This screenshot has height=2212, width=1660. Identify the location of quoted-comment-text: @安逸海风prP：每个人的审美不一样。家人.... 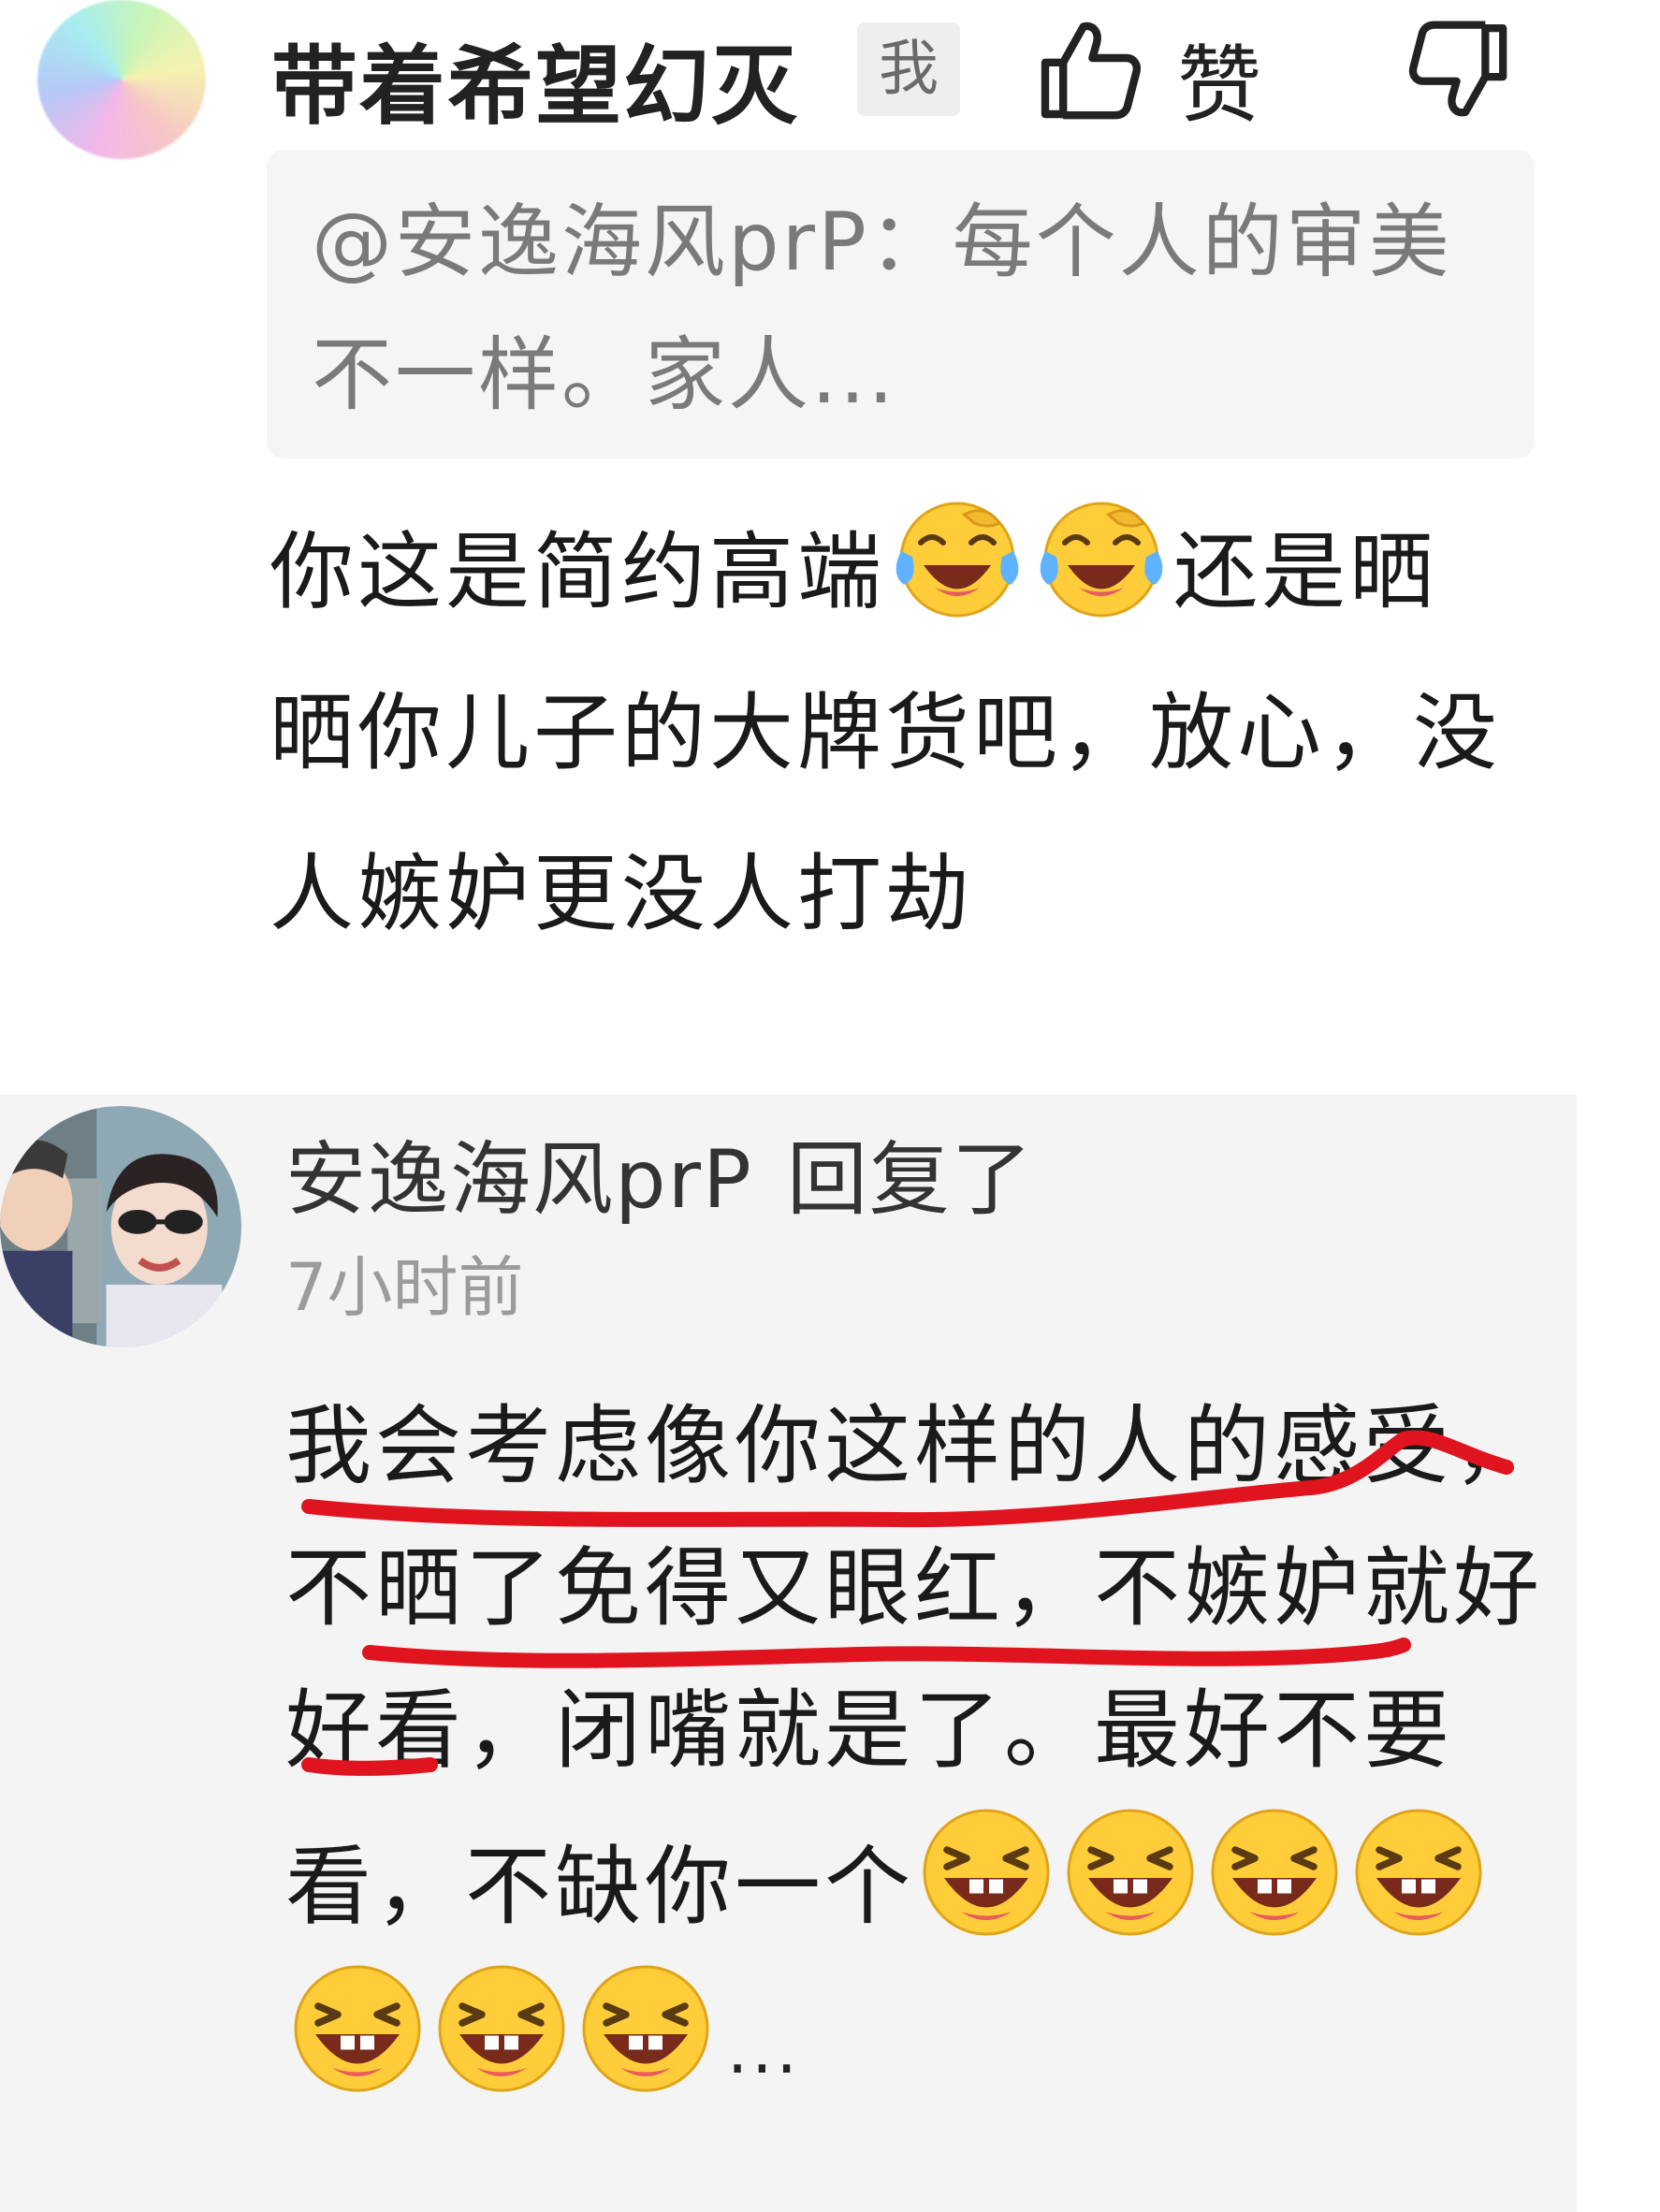
(882, 309).